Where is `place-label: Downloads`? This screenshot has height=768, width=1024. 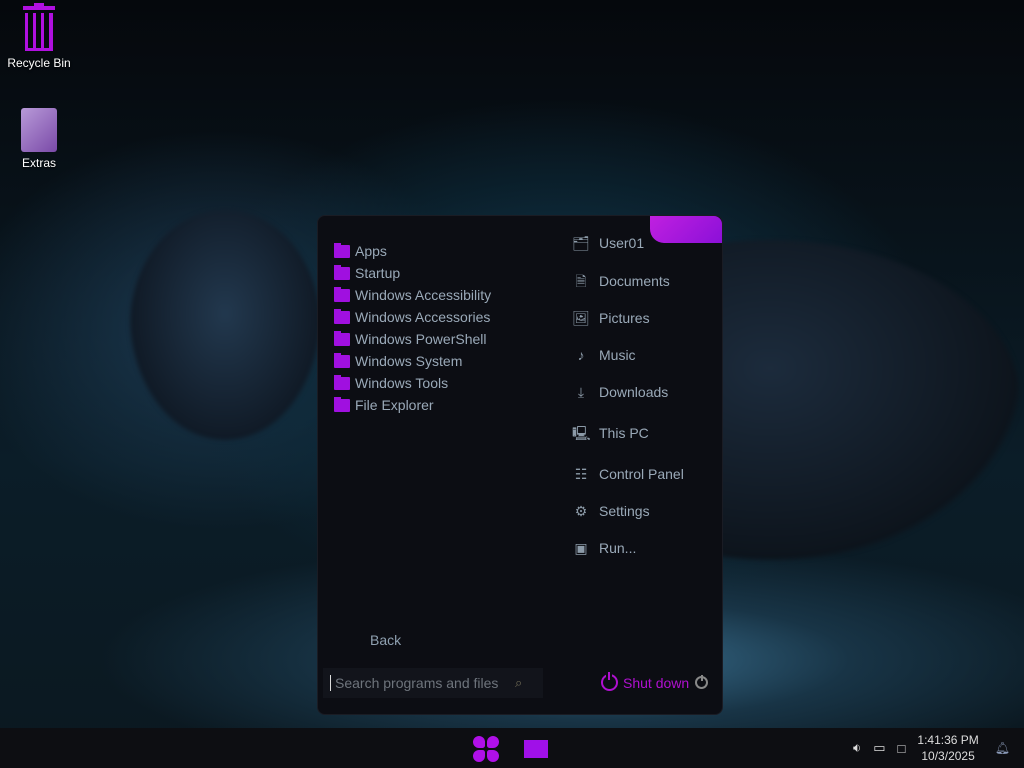 place-label: Downloads is located at coordinates (634, 392).